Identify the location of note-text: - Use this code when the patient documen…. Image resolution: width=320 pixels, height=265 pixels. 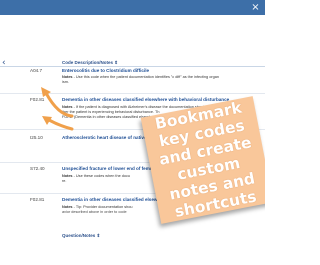
(145, 77).